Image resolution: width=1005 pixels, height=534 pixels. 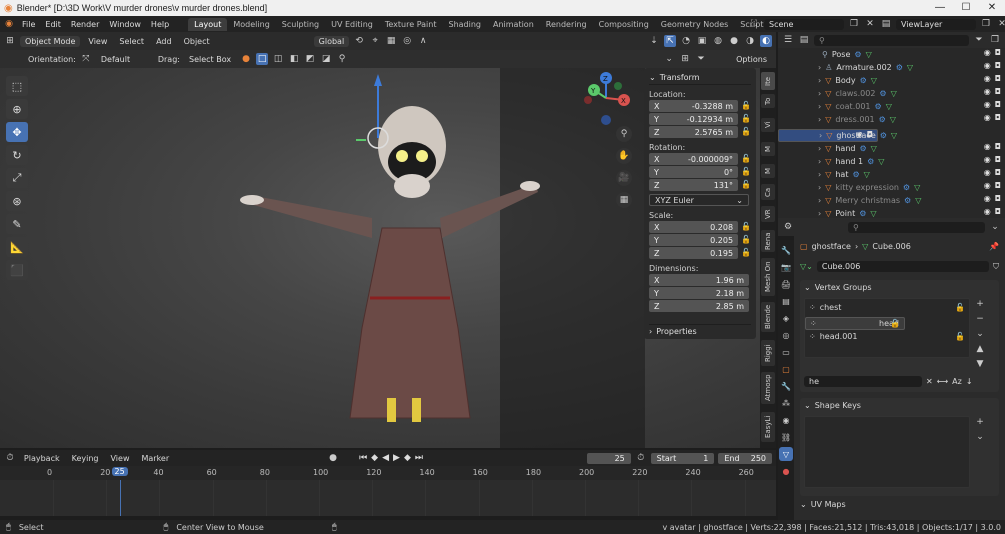 What do you see at coordinates (786, 352) in the screenshot?
I see `collection-tab-icon: ▭` at bounding box center [786, 352].